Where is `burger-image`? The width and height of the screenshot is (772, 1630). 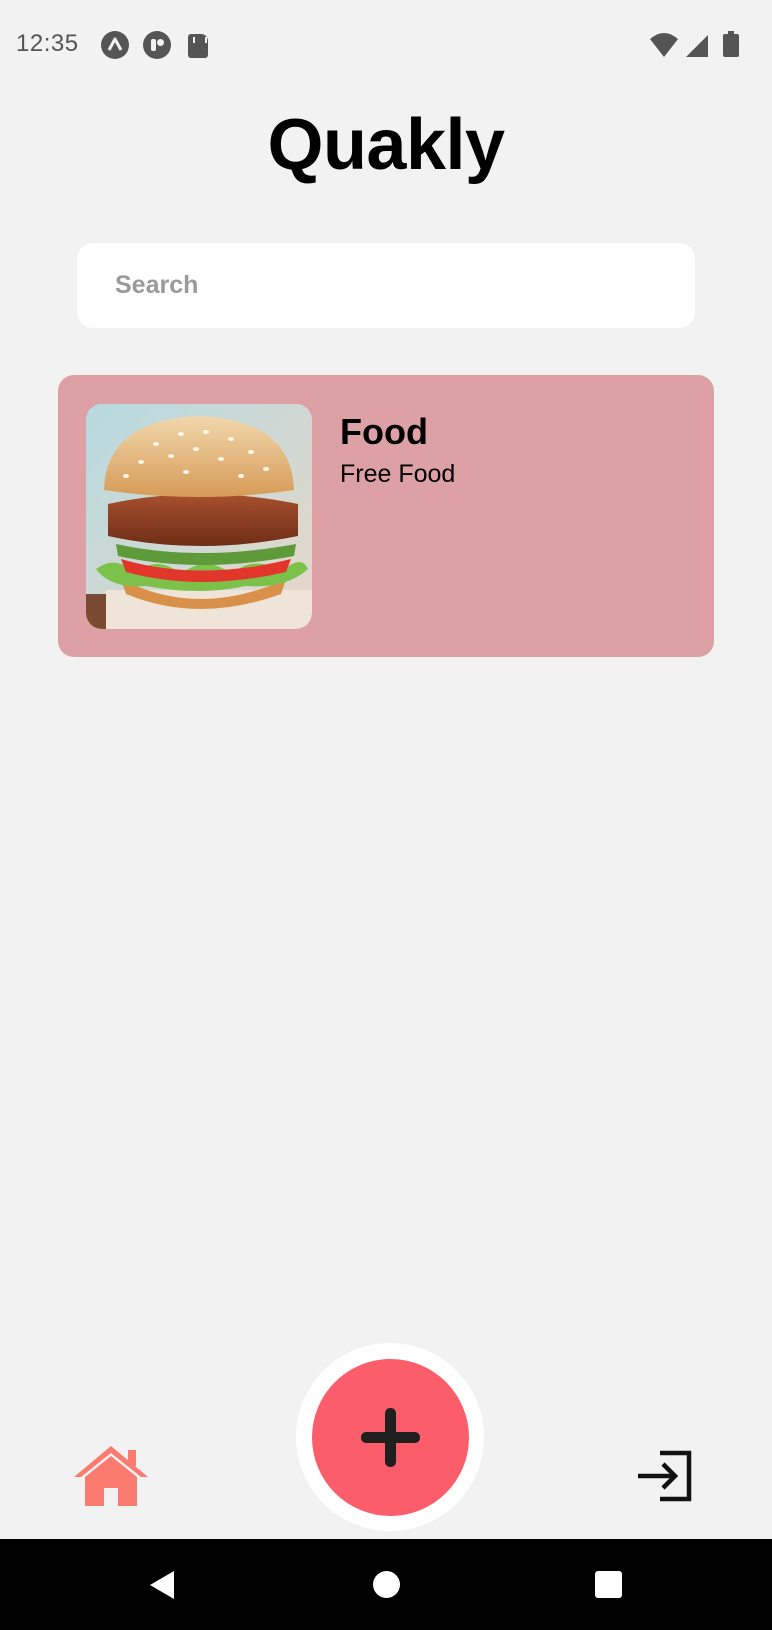
burger-image is located at coordinates (199, 516).